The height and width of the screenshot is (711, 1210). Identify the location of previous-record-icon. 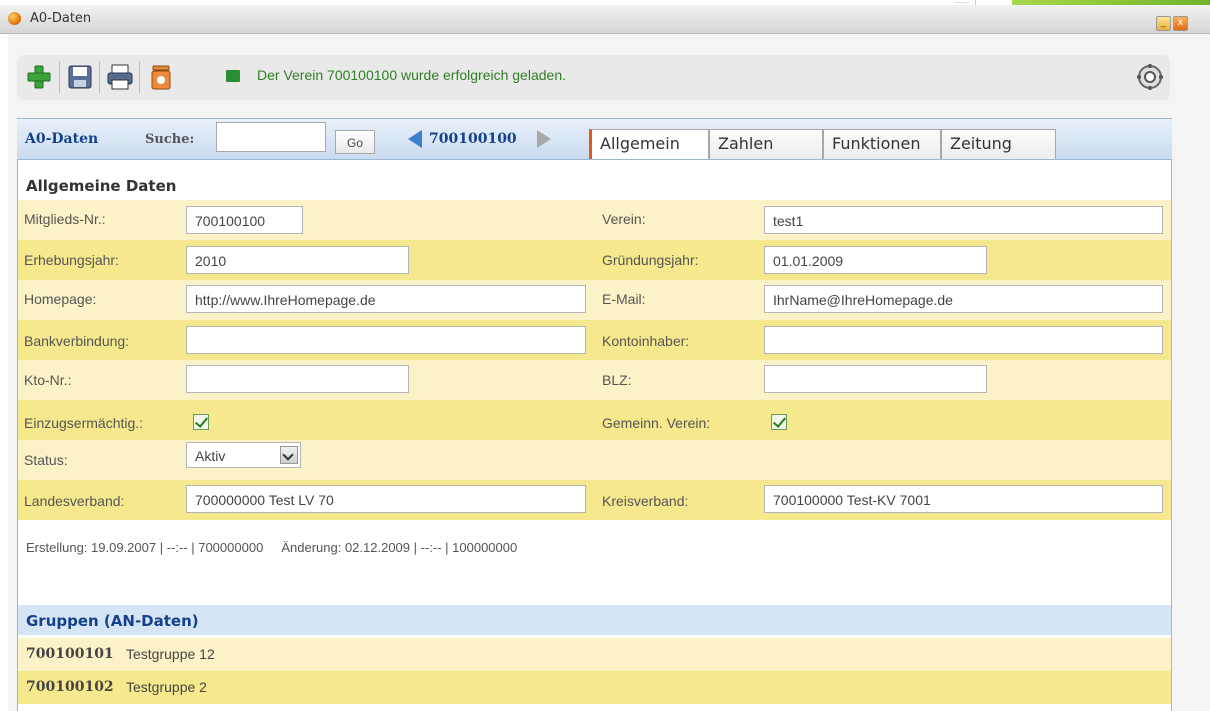
(415, 139).